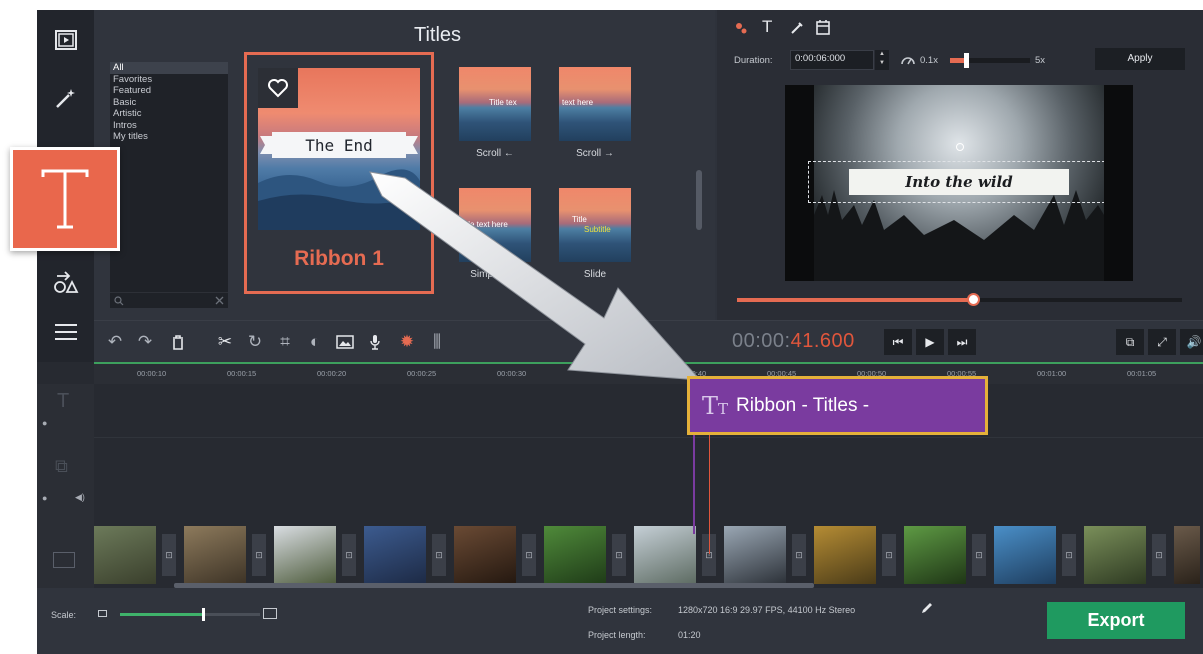 This screenshot has height=654, width=1203. What do you see at coordinates (1191, 342) in the screenshot?
I see `volume-icon: 🔊` at bounding box center [1191, 342].